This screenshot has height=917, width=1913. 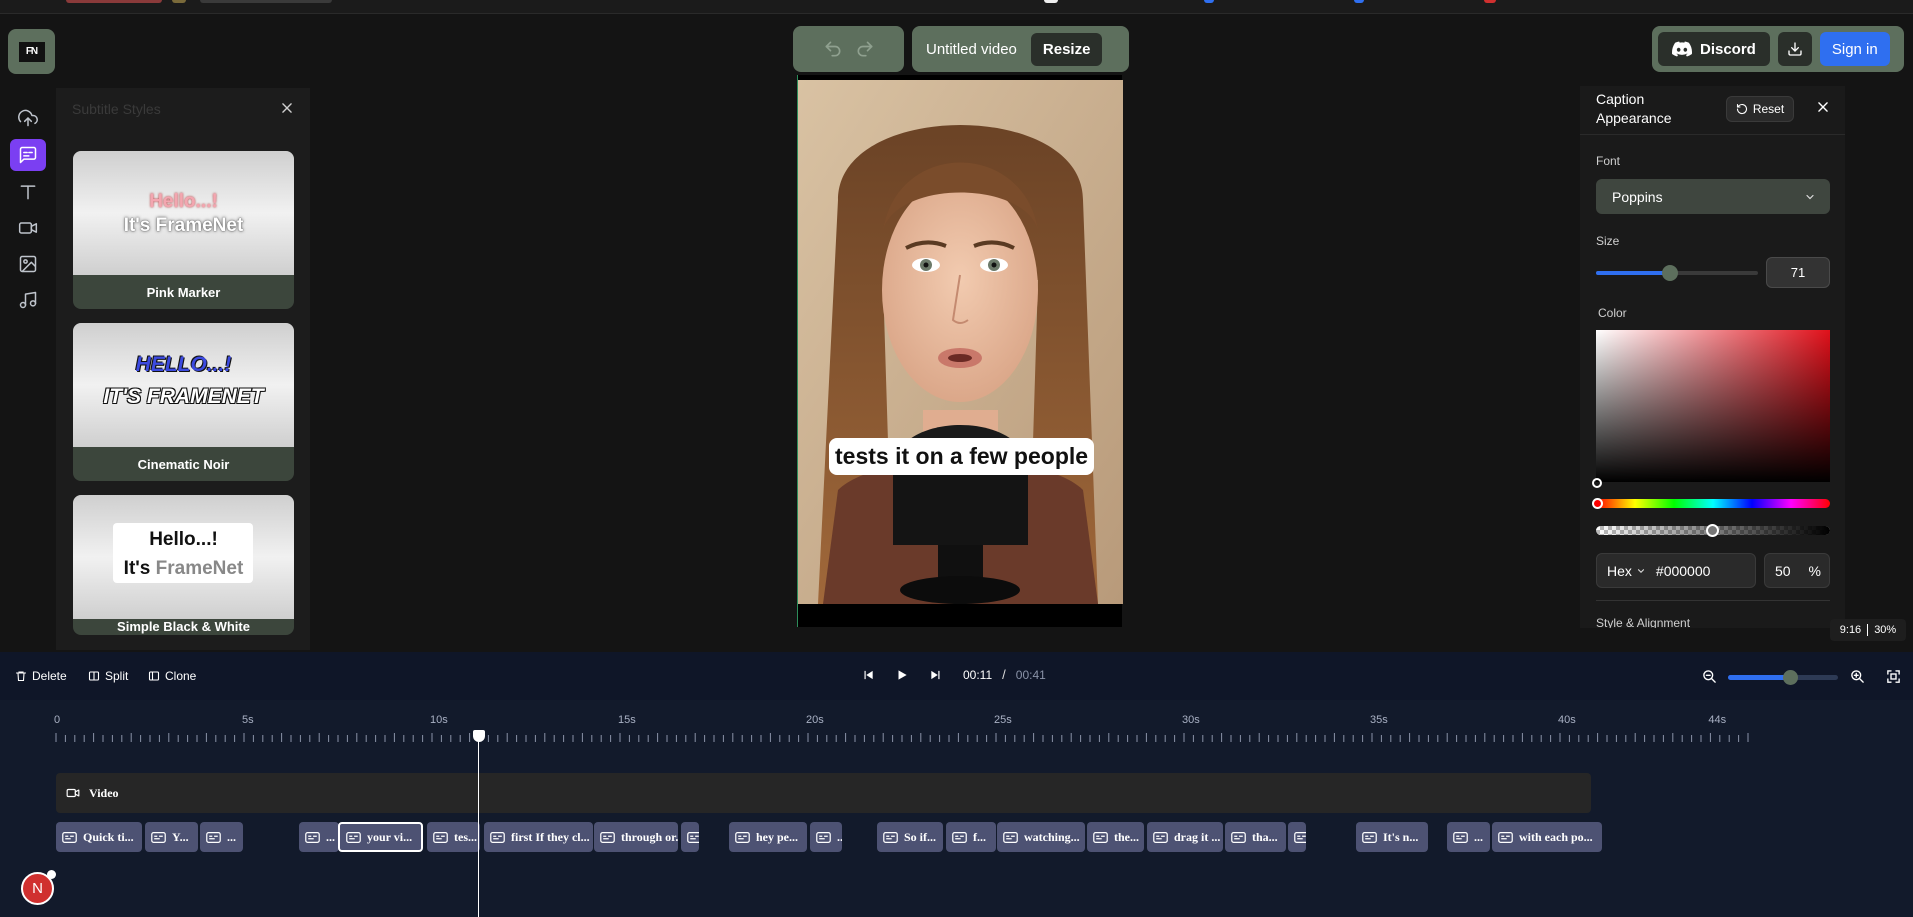 I want to click on download-button, so click(x=1794, y=49).